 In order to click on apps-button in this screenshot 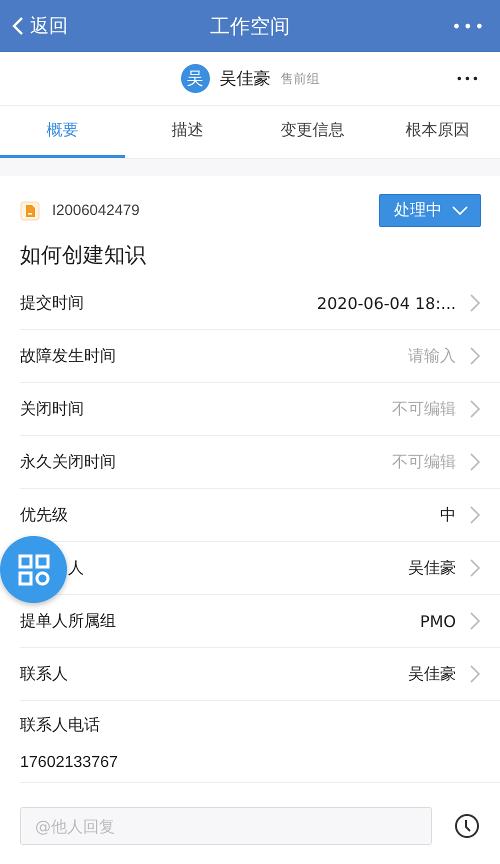, I will do `click(33, 569)`.